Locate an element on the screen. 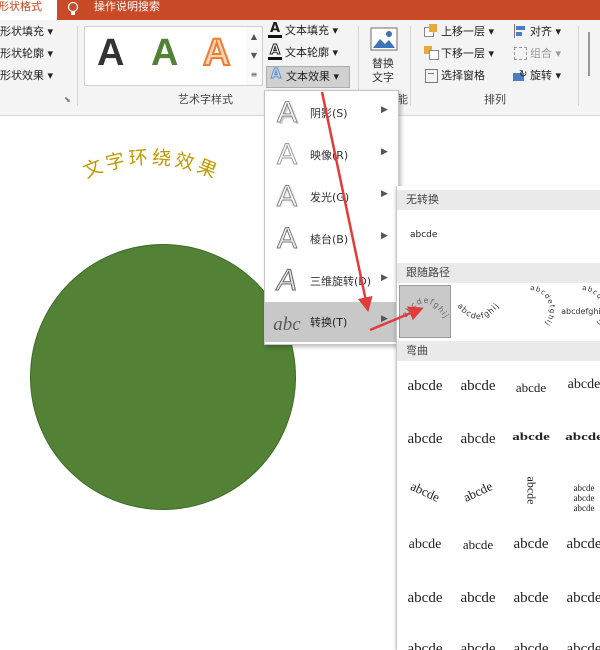 The image size is (600, 650). arrow-to-follow-path is located at coordinates (396, 319).